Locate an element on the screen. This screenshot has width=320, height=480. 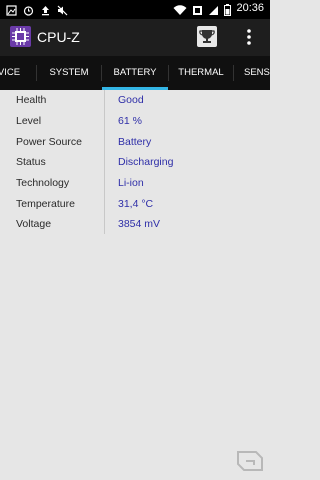
info-row-power-source: Power Source Battery is located at coordinates (135, 142).